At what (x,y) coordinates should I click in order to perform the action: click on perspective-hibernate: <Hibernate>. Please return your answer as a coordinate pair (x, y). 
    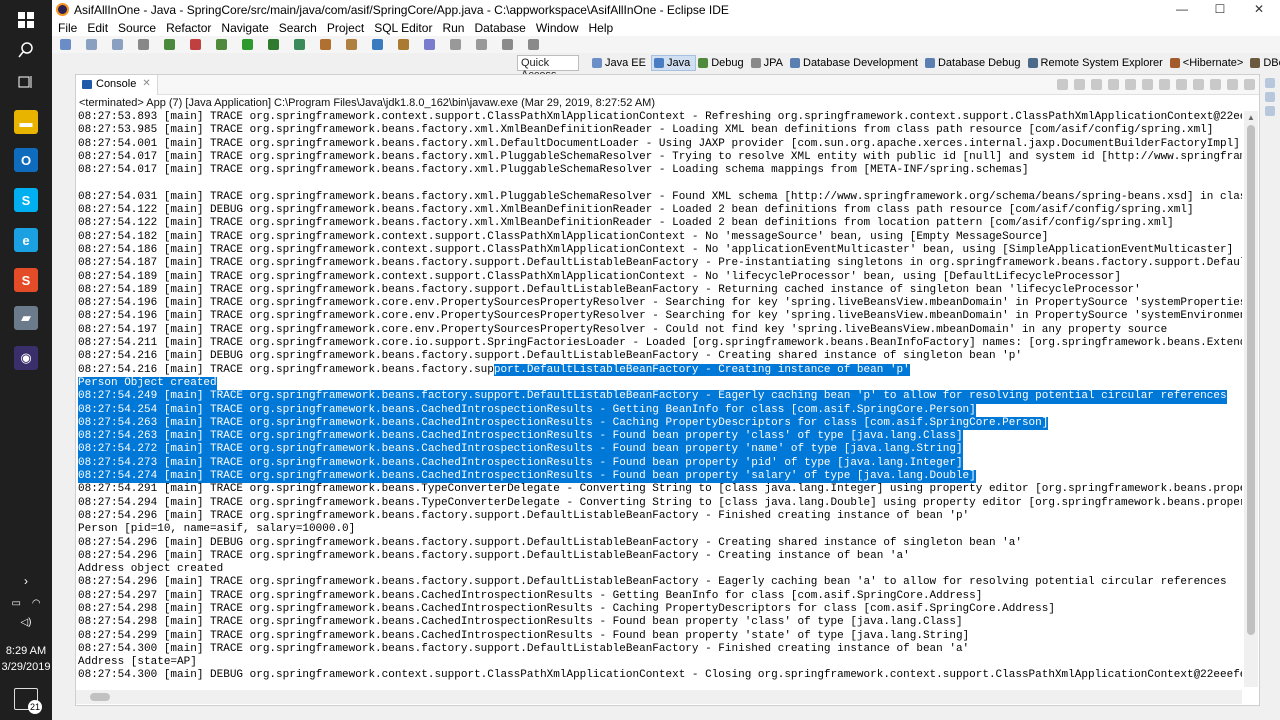
    Looking at the image, I should click on (1208, 63).